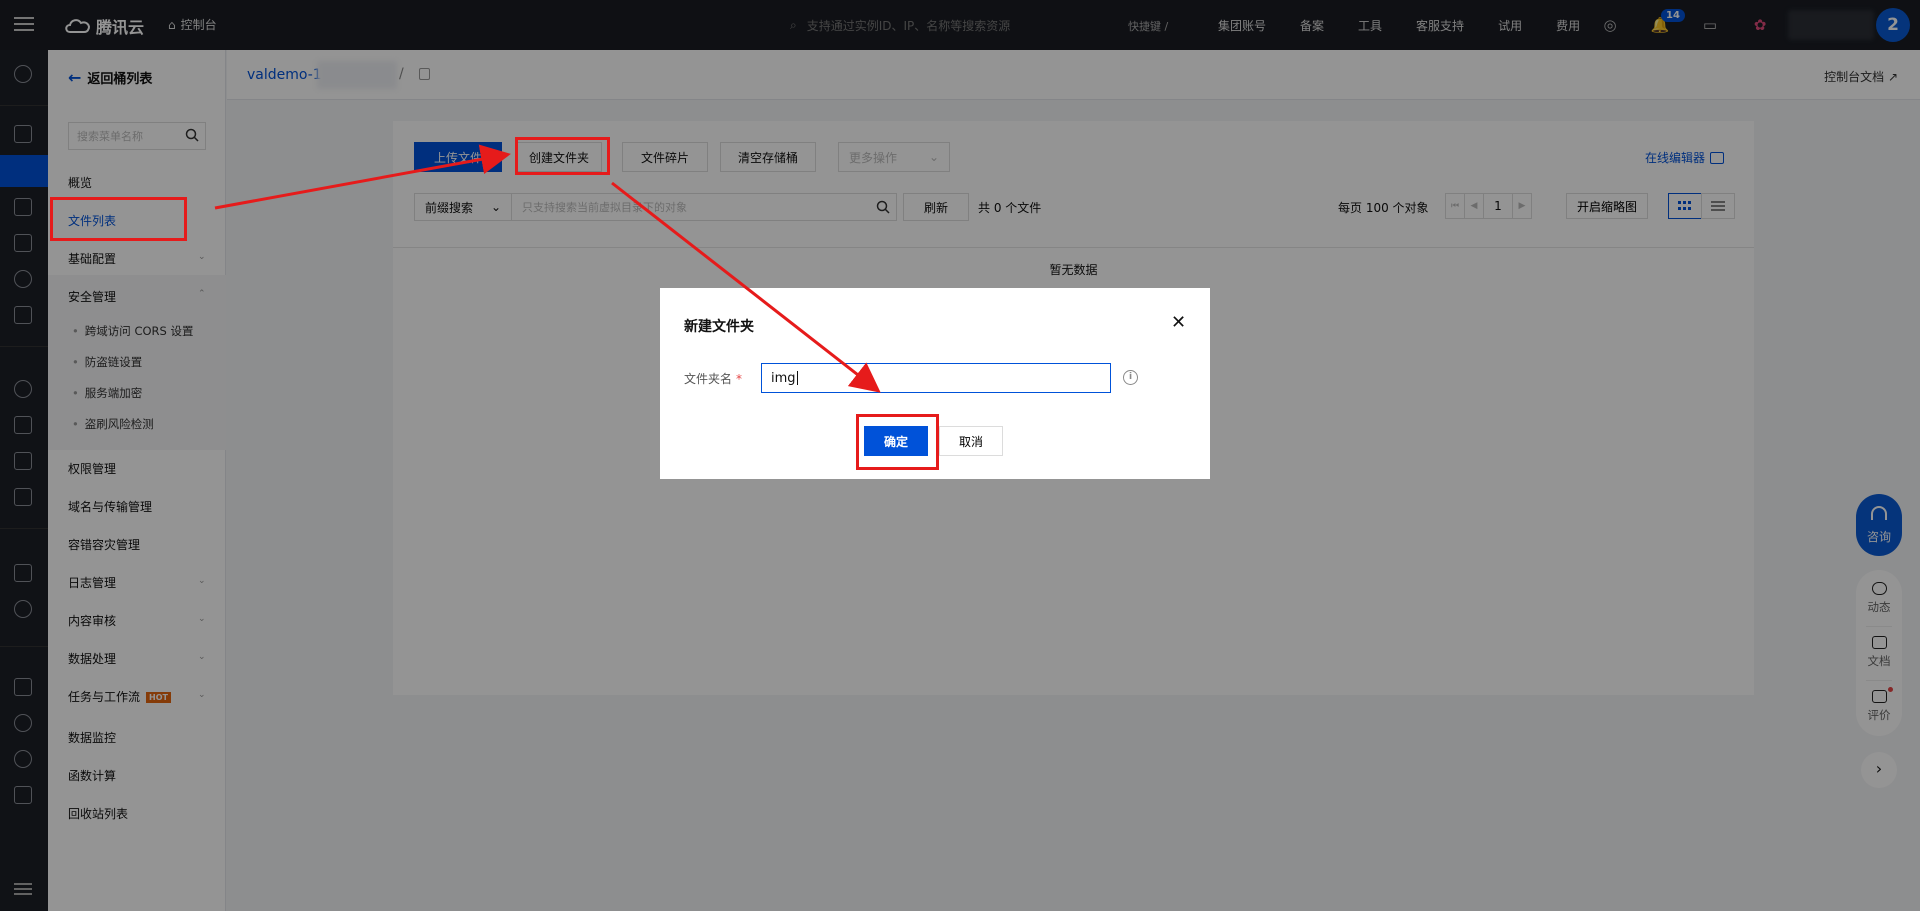 Image resolution: width=1920 pixels, height=911 pixels. I want to click on dialog-title: 新建文件夹, so click(719, 327).